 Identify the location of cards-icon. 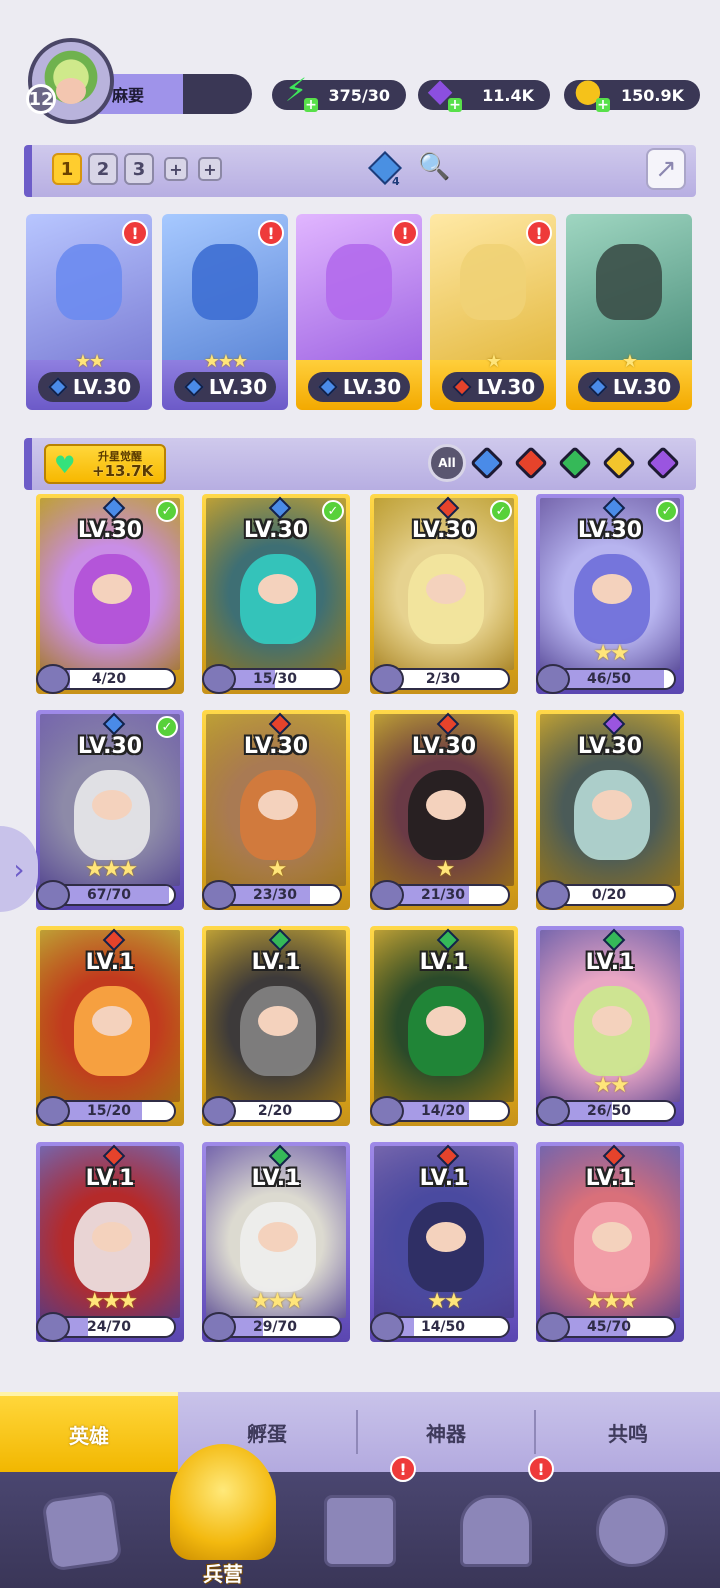
(82, 1531).